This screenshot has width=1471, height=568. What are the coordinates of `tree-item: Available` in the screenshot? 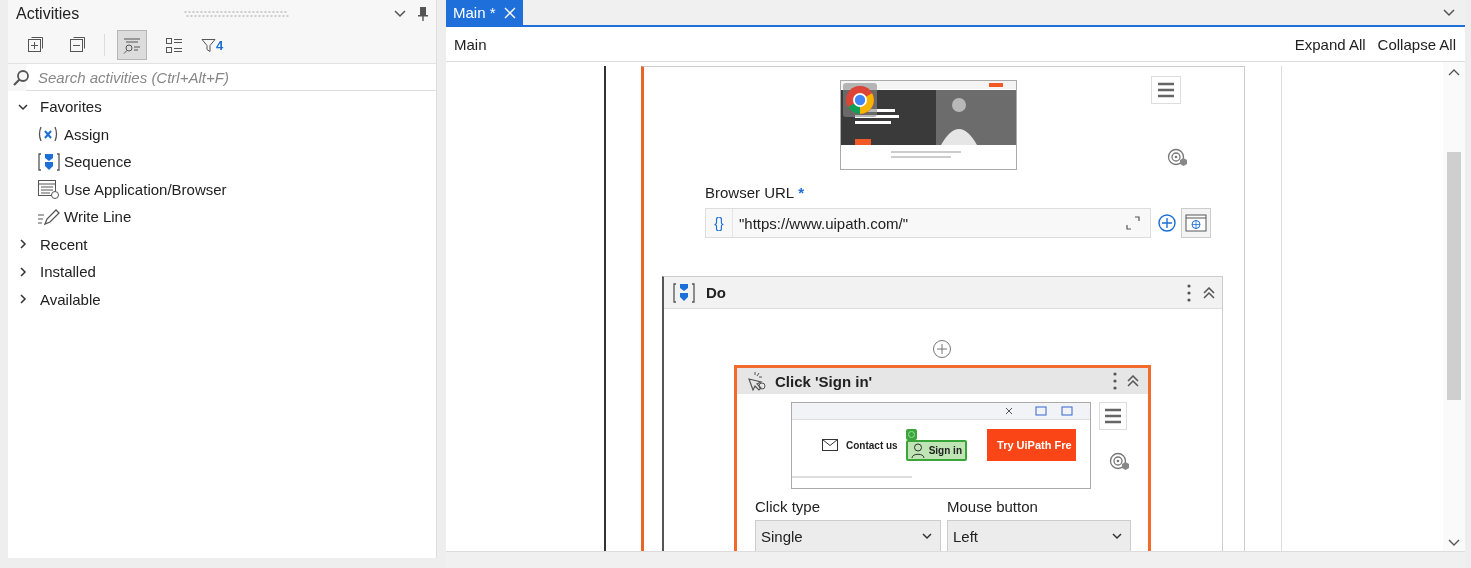 It's located at (222, 299).